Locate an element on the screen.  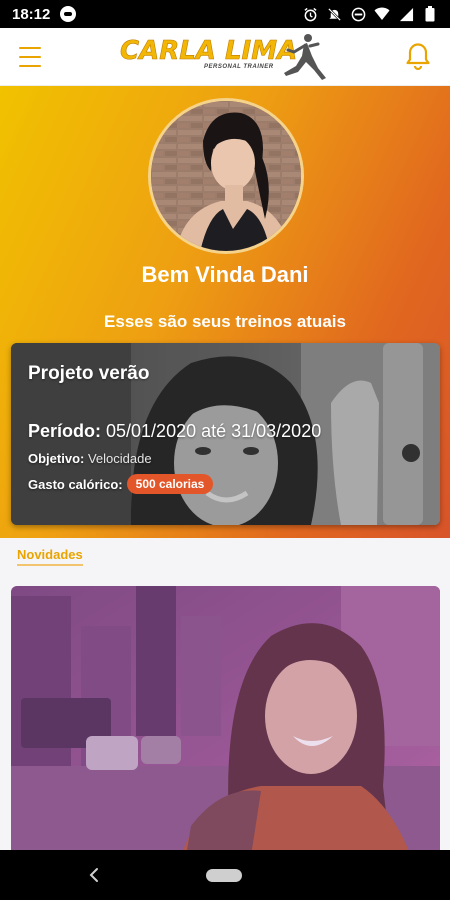
period-label: Período: is located at coordinates (65, 431).